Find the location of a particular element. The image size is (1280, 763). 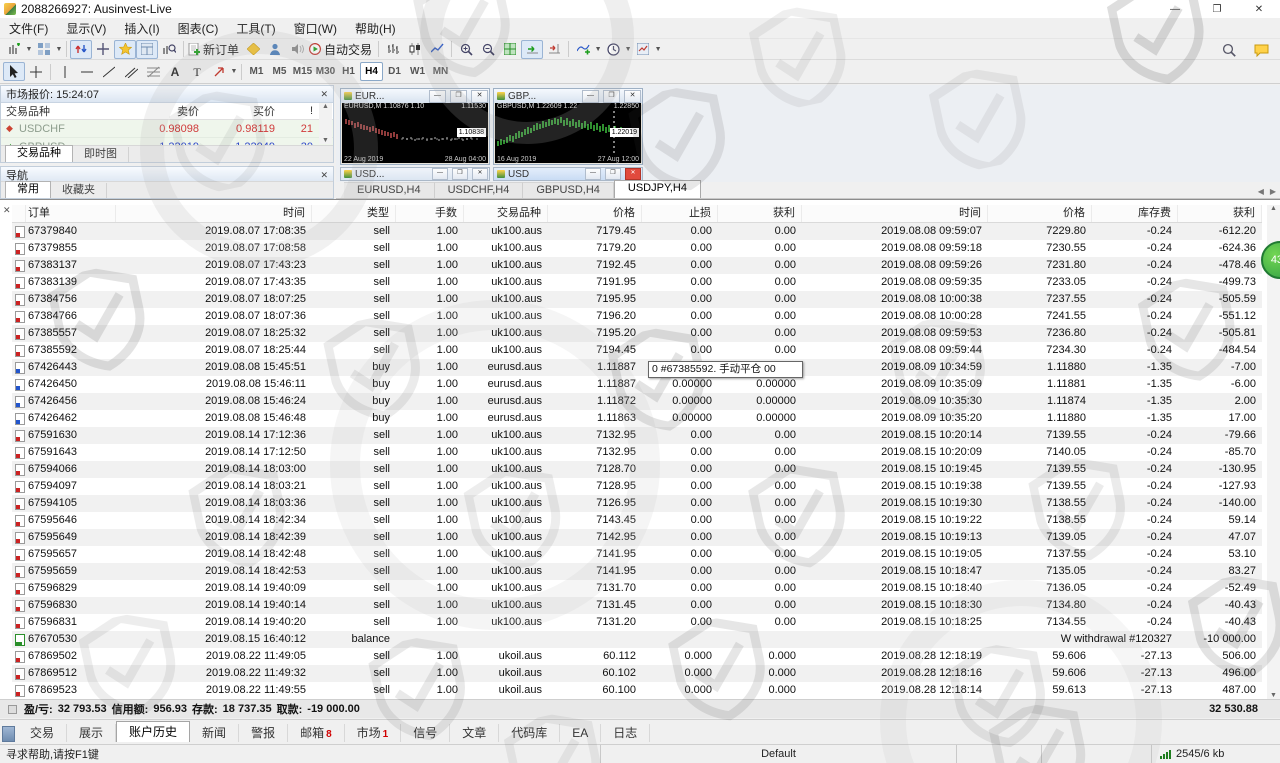

market-watch-close-icon: ✕ is located at coordinates (324, 94).